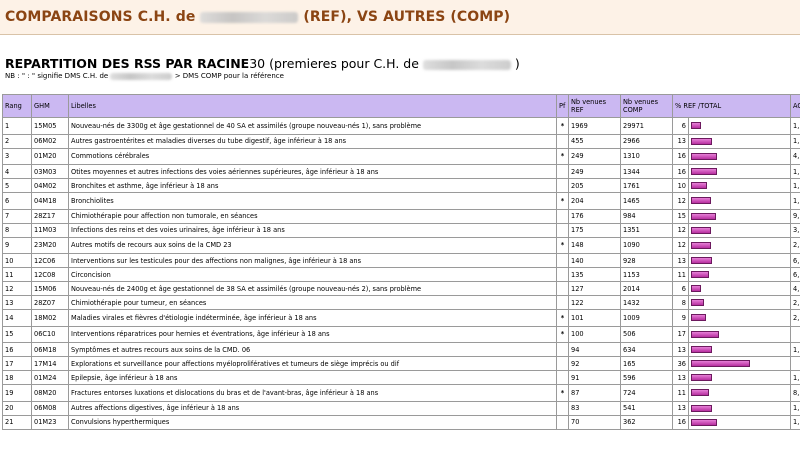 Image resolution: width=800 pixels, height=450 pixels. Describe the element at coordinates (57, 76) in the screenshot. I see `note-prefix: NB : " : " signifie DMS C.H. de` at that location.